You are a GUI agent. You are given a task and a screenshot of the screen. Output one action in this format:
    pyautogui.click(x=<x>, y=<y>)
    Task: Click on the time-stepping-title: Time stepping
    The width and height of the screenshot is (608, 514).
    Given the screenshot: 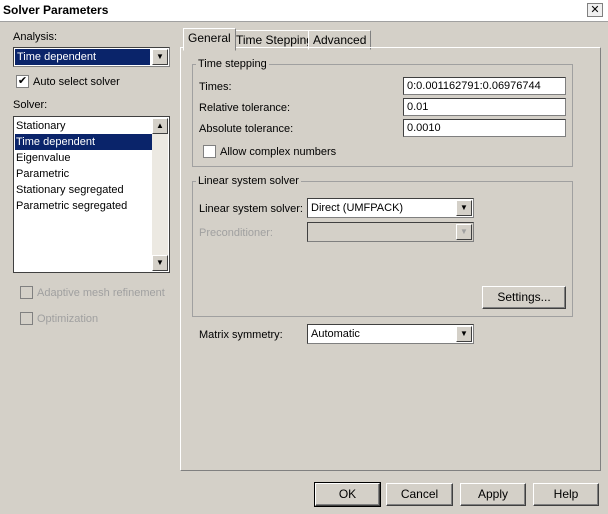 What is the action you would take?
    pyautogui.click(x=232, y=64)
    